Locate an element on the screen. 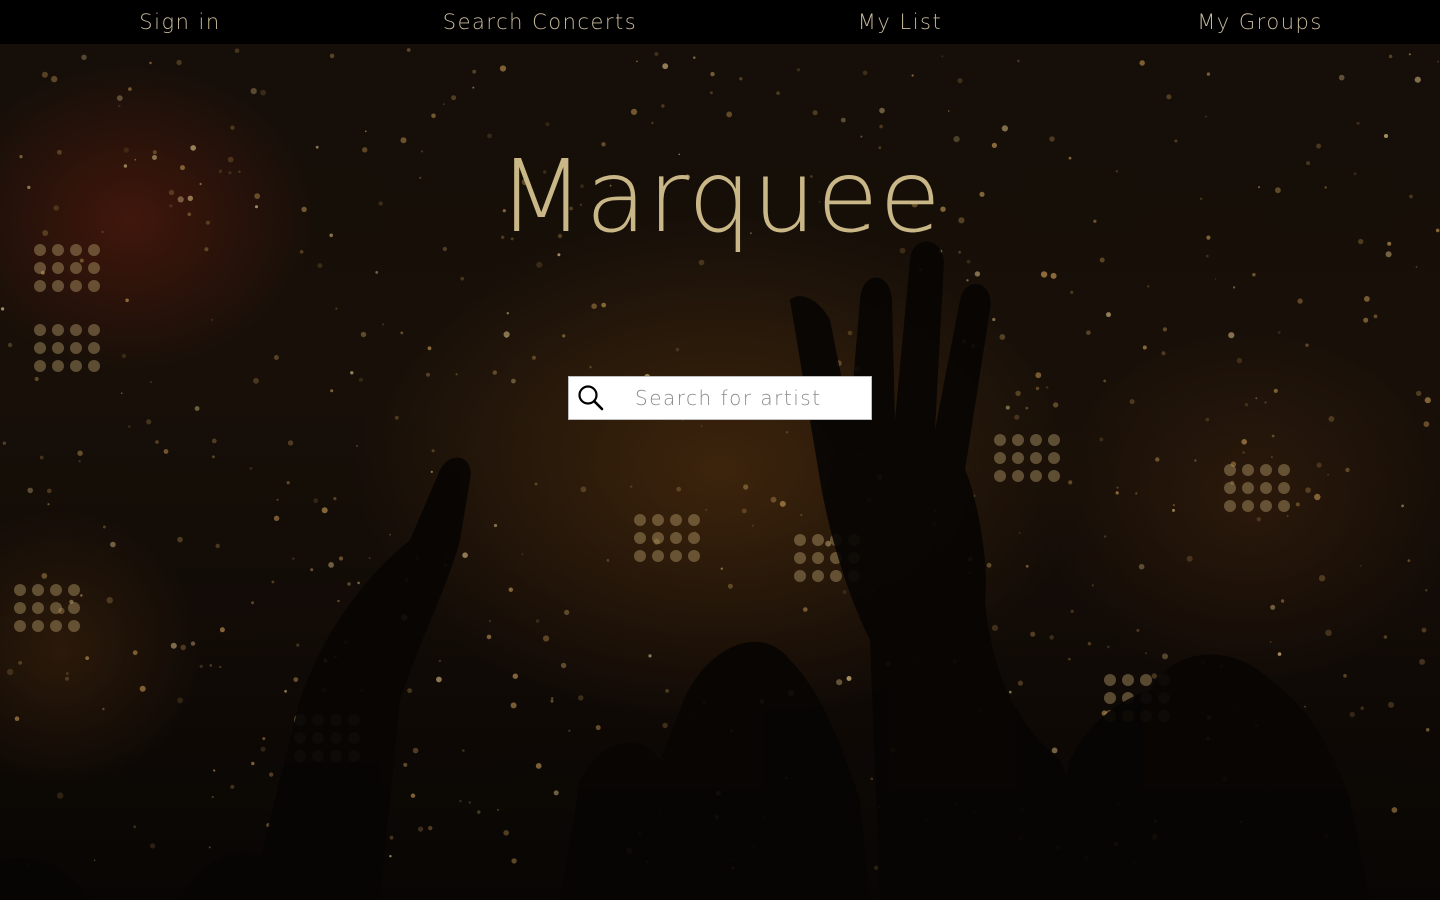 Image resolution: width=1440 pixels, height=900 pixels. nav-sign-in: Sign in is located at coordinates (180, 22).